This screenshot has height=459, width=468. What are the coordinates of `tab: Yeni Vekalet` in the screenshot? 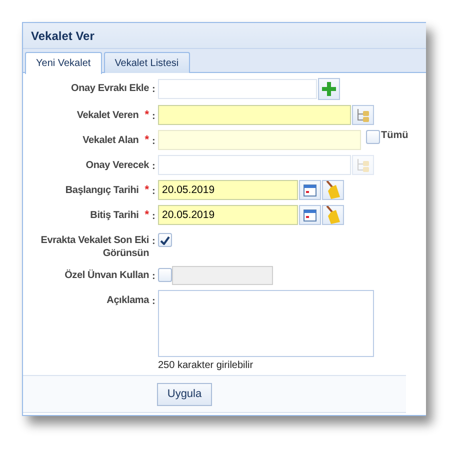 It's located at (63, 63).